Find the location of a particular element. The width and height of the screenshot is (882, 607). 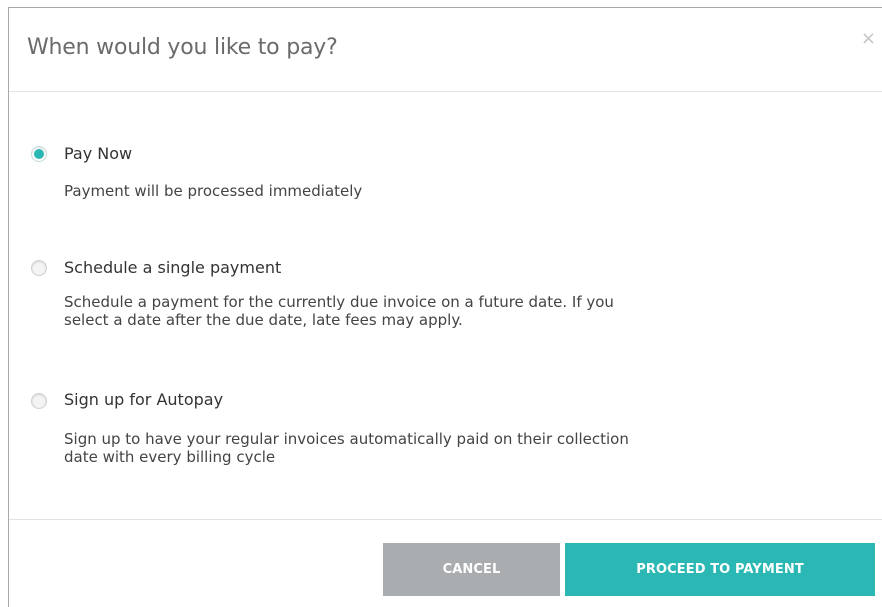

proceed-to-payment-button: PROCEED TO PAYMENT is located at coordinates (720, 569).